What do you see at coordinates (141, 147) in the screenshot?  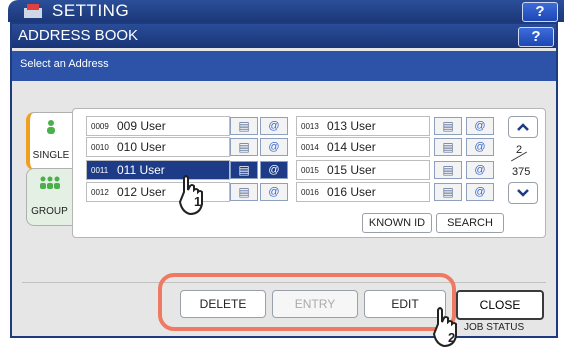 I see `entry-name: 010 User` at bounding box center [141, 147].